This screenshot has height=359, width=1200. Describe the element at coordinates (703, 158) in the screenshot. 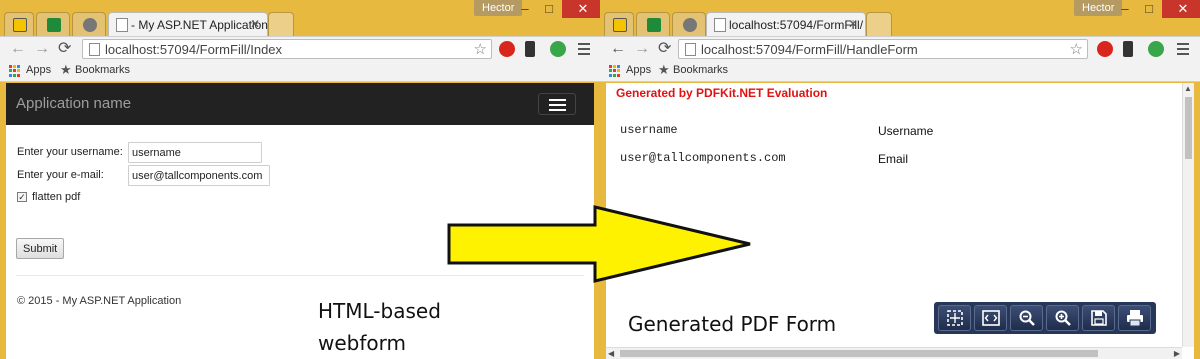

I see `pdf-field-value-email: user@tallcomponents.com` at that location.